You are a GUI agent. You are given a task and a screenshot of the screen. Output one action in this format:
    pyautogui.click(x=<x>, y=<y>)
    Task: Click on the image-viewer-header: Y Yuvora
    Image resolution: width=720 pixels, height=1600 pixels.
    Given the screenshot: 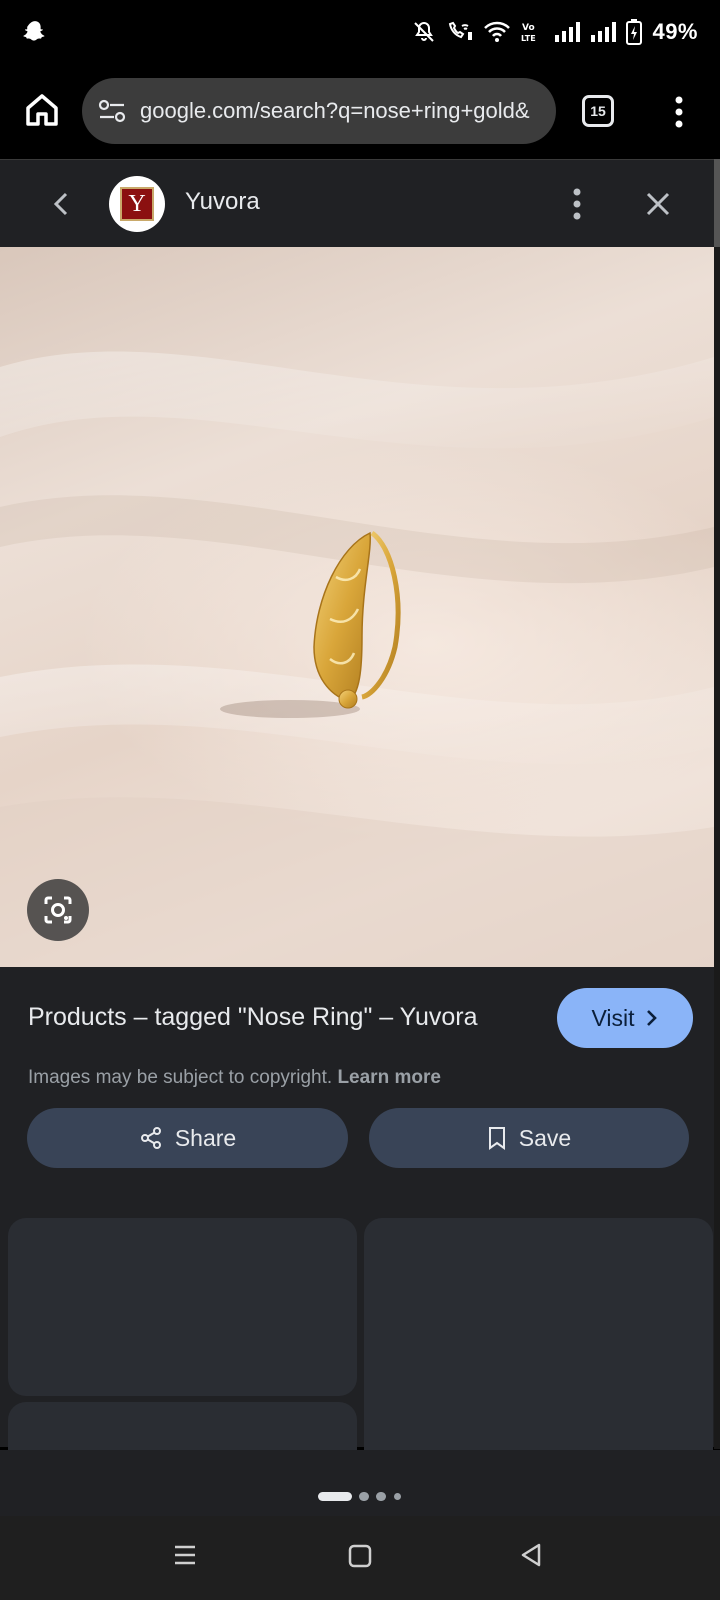 What is the action you would take?
    pyautogui.click(x=357, y=203)
    